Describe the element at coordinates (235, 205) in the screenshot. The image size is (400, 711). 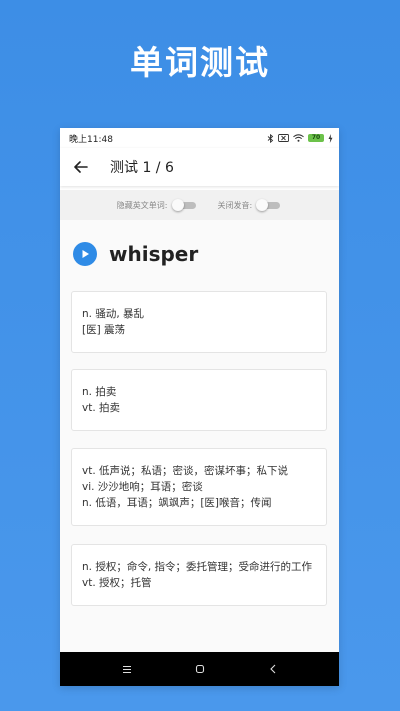
I see `mute-label: 关闭发音:` at that location.